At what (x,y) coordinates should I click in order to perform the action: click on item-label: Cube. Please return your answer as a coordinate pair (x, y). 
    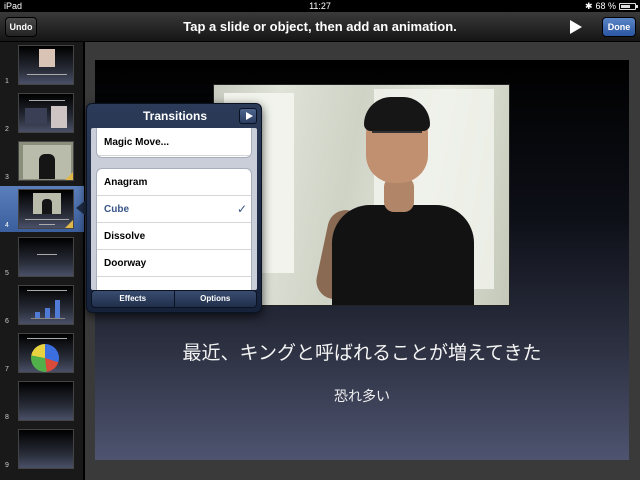
    Looking at the image, I should click on (116, 209).